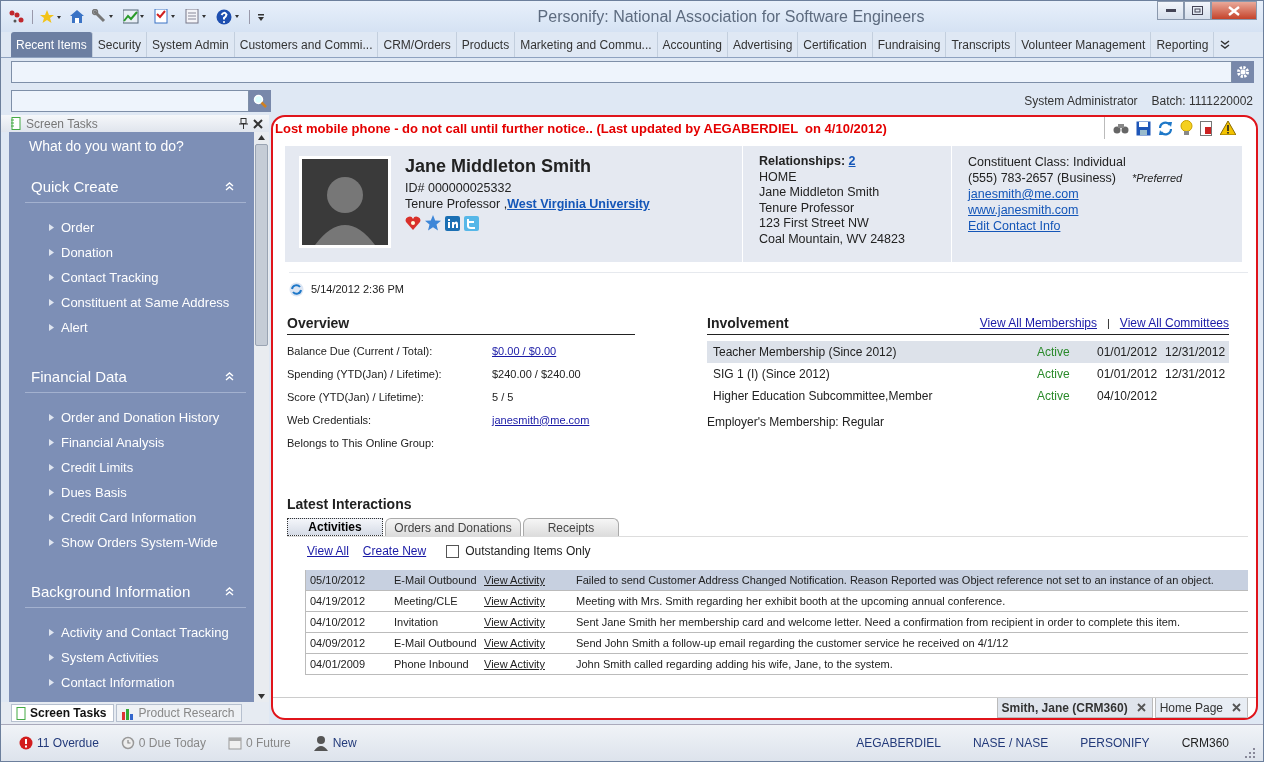 Image resolution: width=1264 pixels, height=762 pixels. I want to click on window-title: Personify: National Association for Software Engineers, so click(731, 16).